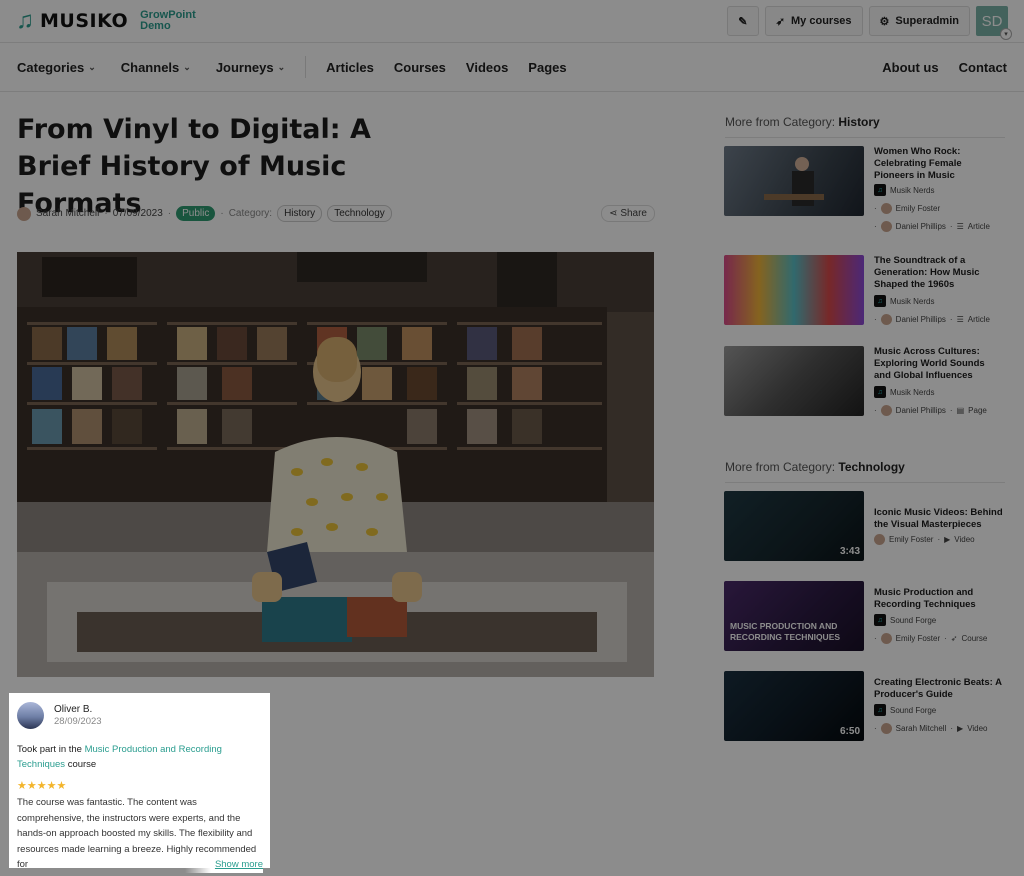 The height and width of the screenshot is (876, 1024). What do you see at coordinates (78, 721) in the screenshot?
I see `review-date: 28/09/2023` at bounding box center [78, 721].